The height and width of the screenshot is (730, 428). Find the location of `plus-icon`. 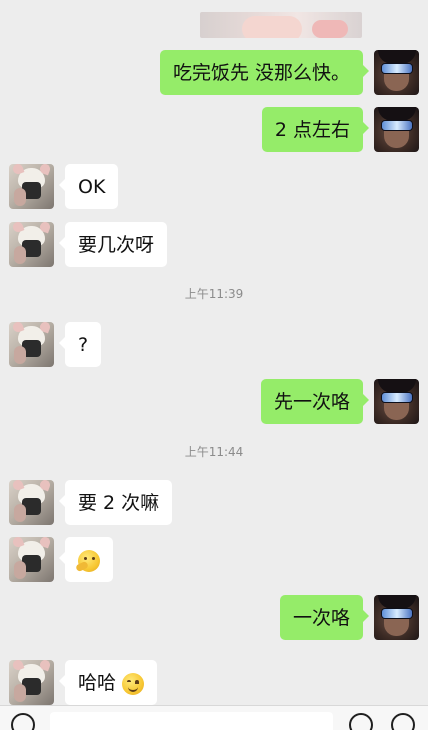

plus-icon is located at coordinates (403, 721).